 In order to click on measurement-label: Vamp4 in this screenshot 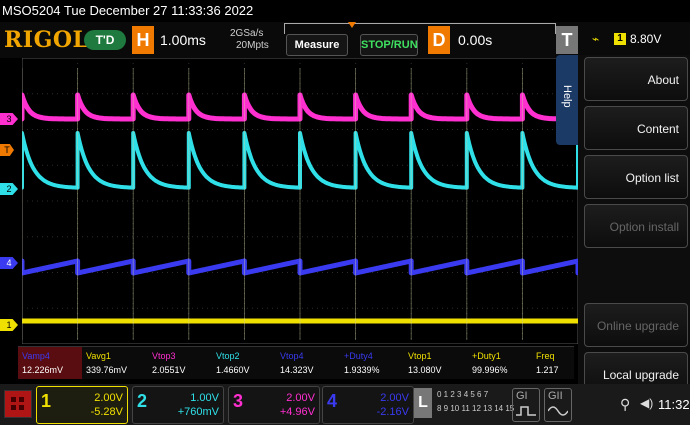, I will do `click(36, 356)`.